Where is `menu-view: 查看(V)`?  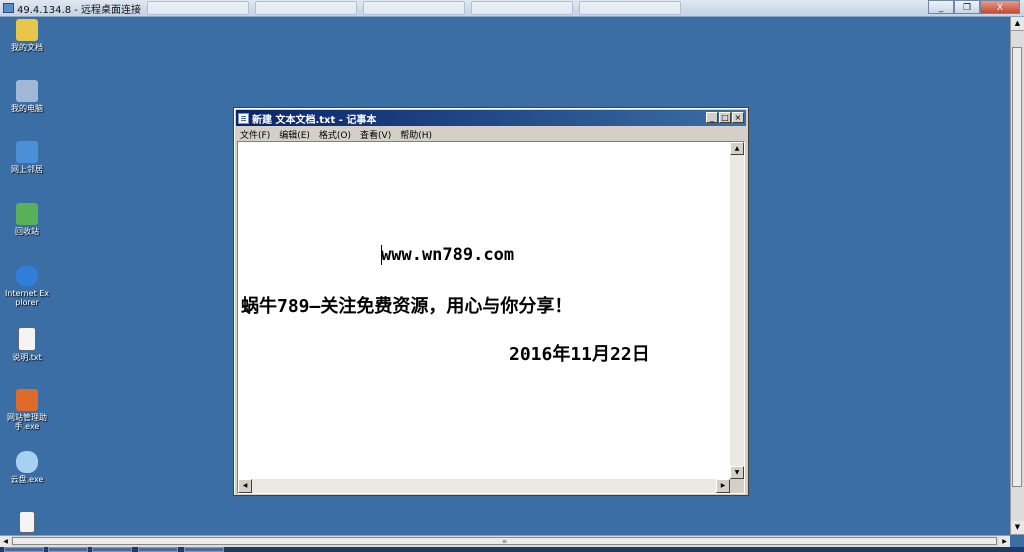
menu-view: 查看(V) is located at coordinates (375, 134).